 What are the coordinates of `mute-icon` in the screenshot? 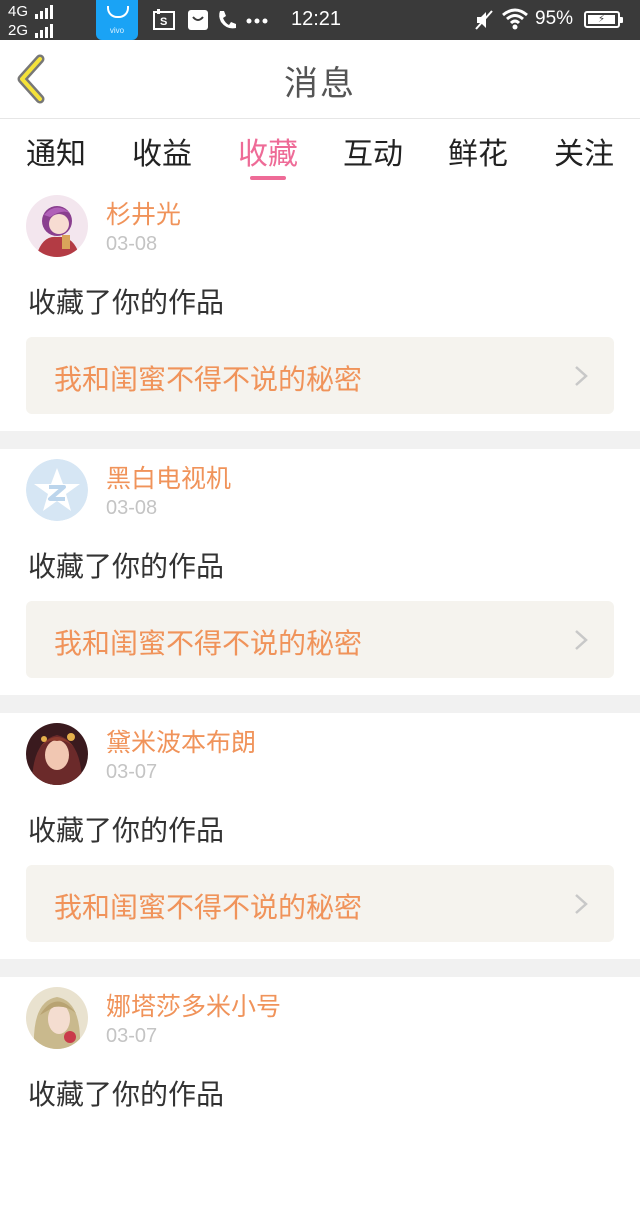 It's located at (484, 20).